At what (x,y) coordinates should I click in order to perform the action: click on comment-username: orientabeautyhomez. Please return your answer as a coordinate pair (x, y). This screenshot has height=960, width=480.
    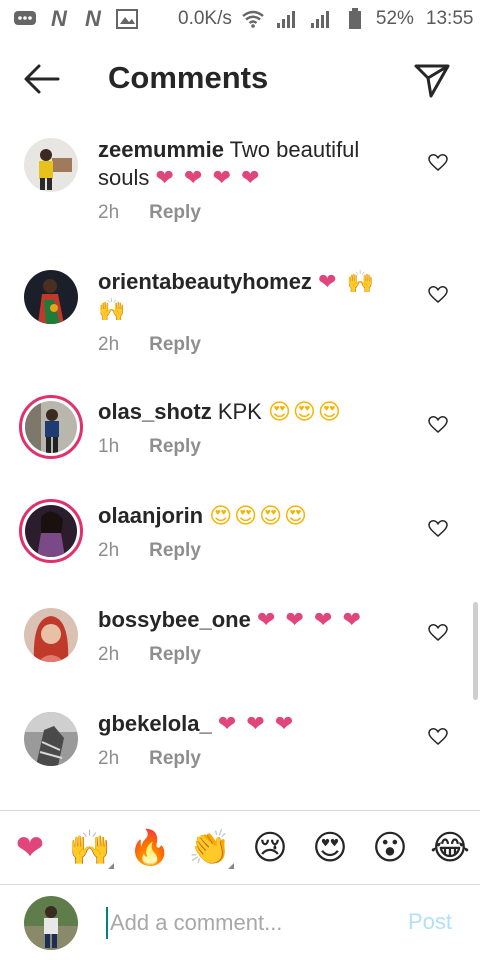
    Looking at the image, I should click on (205, 281).